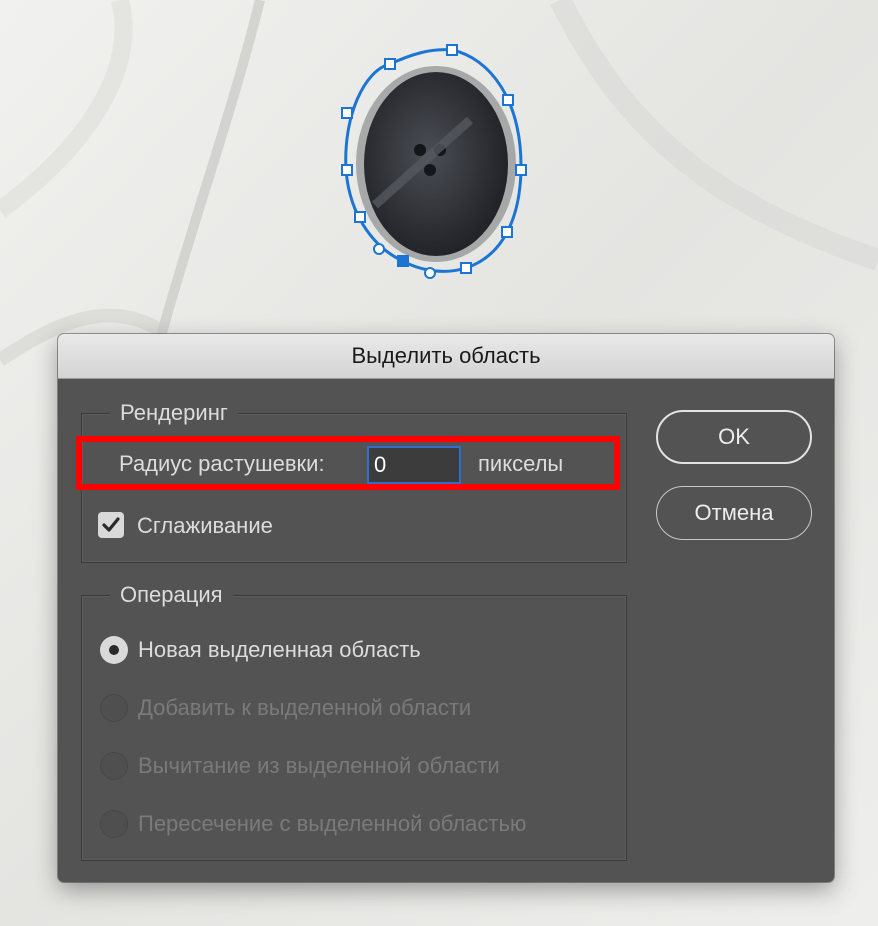  What do you see at coordinates (114, 650) in the screenshot?
I see `radio-new-selection` at bounding box center [114, 650].